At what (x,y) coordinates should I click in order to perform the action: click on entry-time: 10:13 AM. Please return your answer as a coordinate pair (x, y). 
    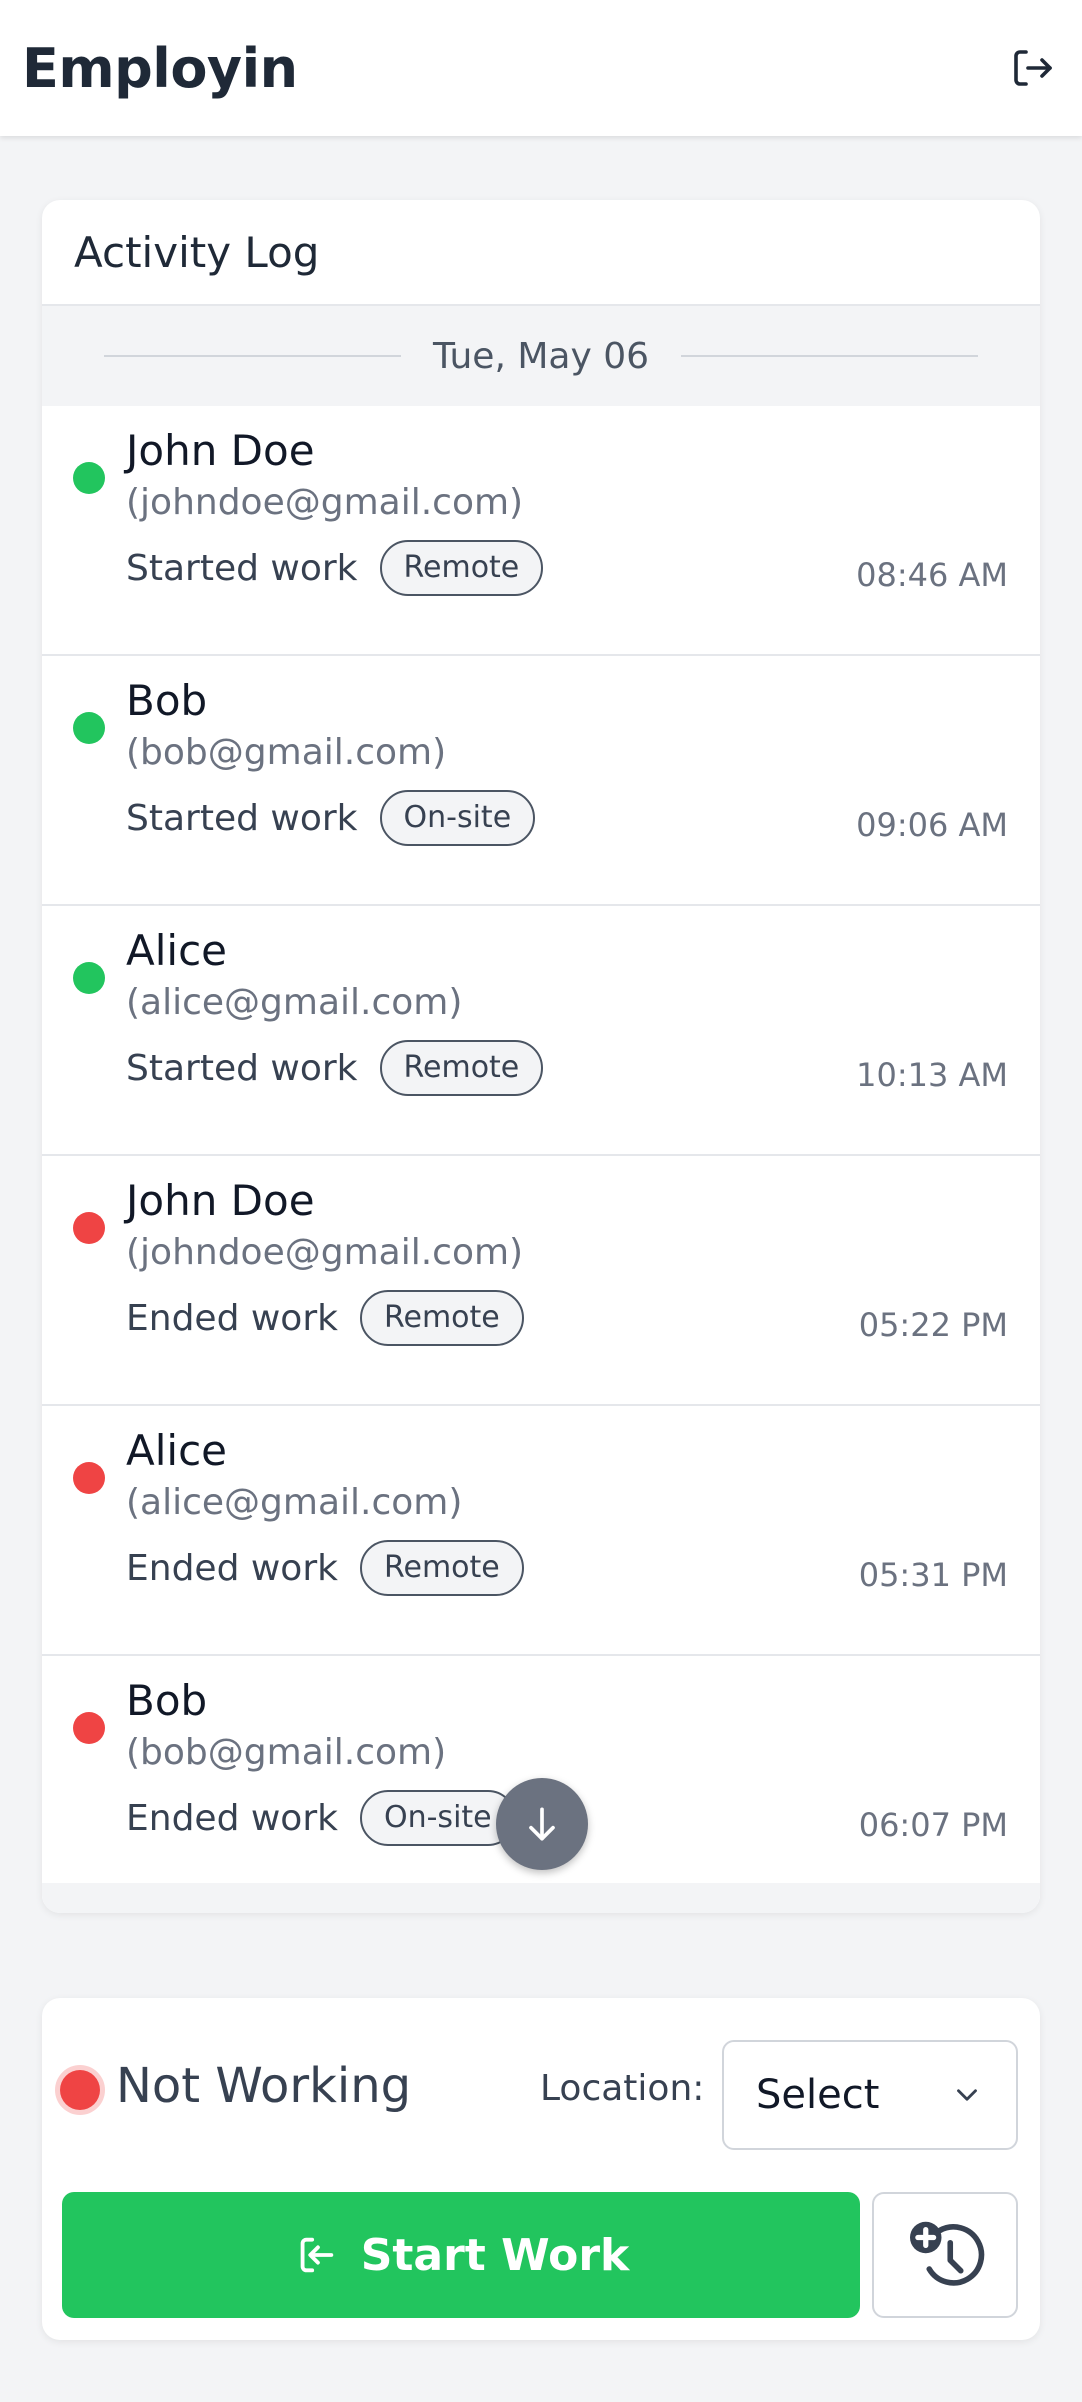
    Looking at the image, I should click on (932, 1075).